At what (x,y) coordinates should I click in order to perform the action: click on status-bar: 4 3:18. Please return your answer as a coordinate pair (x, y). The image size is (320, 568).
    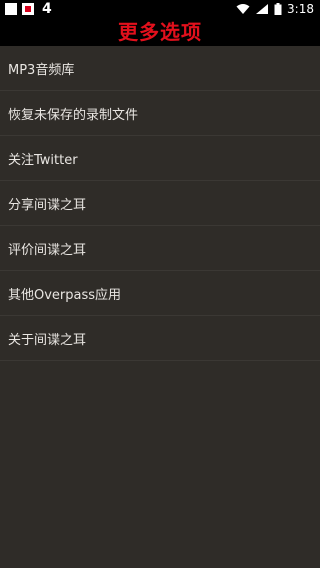
    Looking at the image, I should click on (160, 9).